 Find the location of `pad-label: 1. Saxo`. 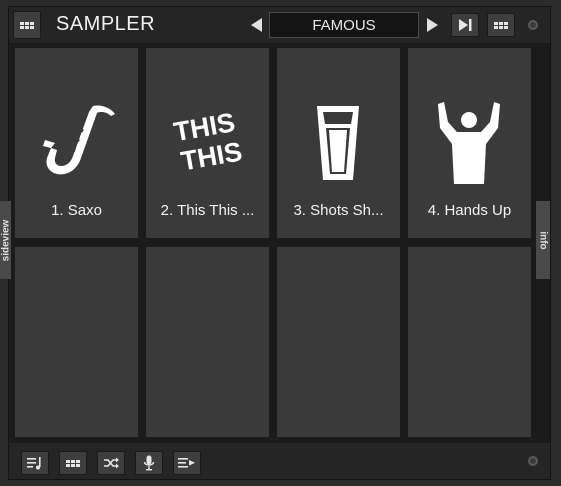

pad-label: 1. Saxo is located at coordinates (76, 210).